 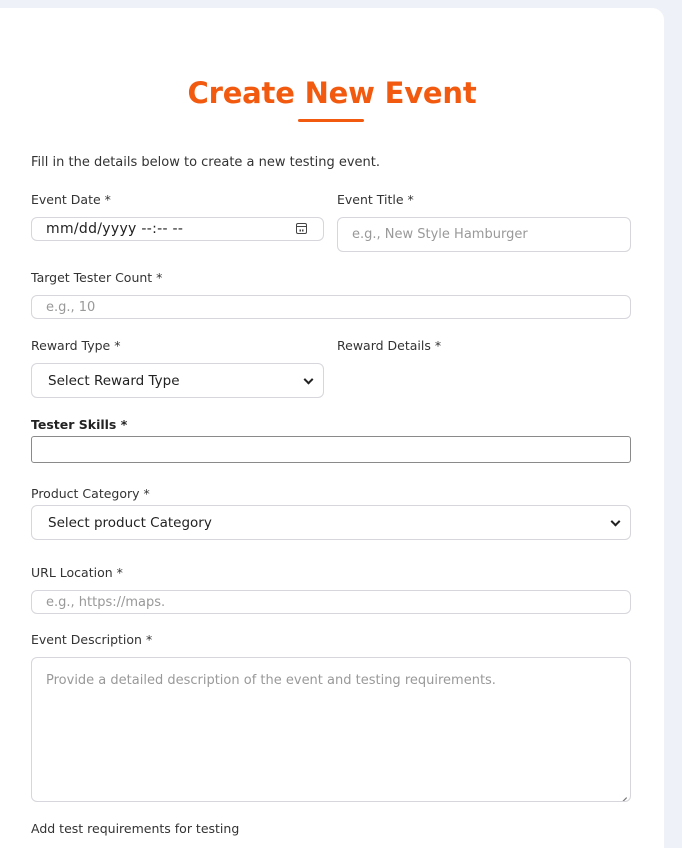 What do you see at coordinates (622, 793) in the screenshot?
I see `resize-handle-icon` at bounding box center [622, 793].